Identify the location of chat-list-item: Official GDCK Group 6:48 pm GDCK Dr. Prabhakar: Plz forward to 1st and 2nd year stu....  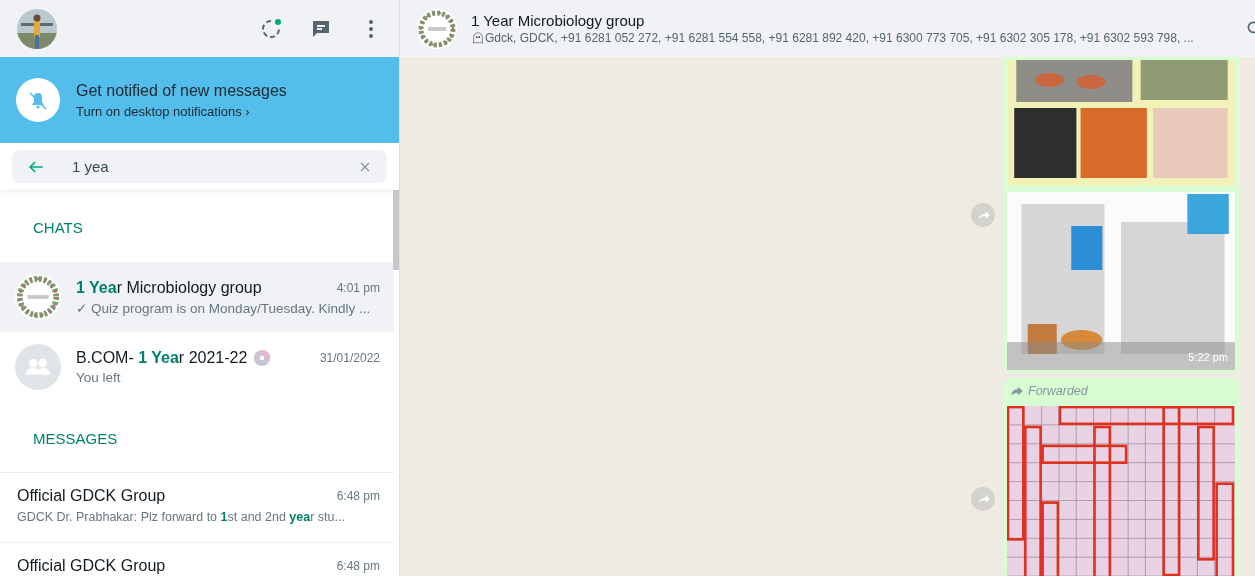
(197, 507).